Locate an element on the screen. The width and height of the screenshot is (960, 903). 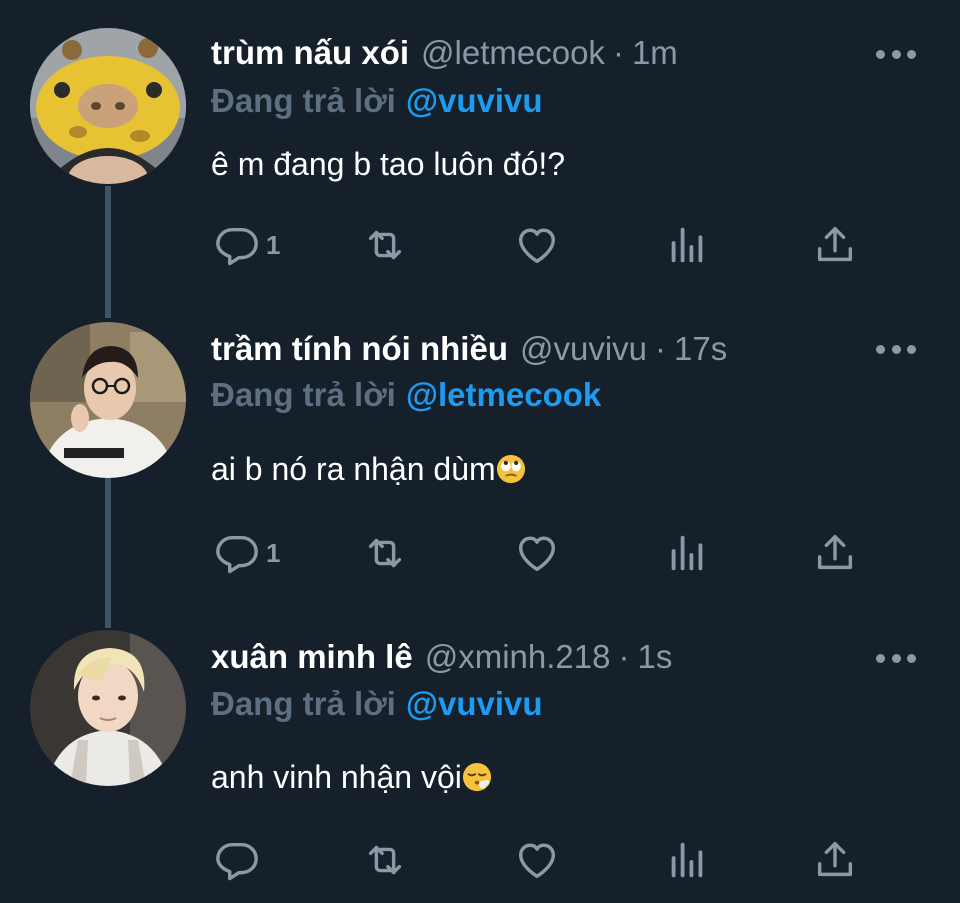
reply-button is located at coordinates (240, 860).